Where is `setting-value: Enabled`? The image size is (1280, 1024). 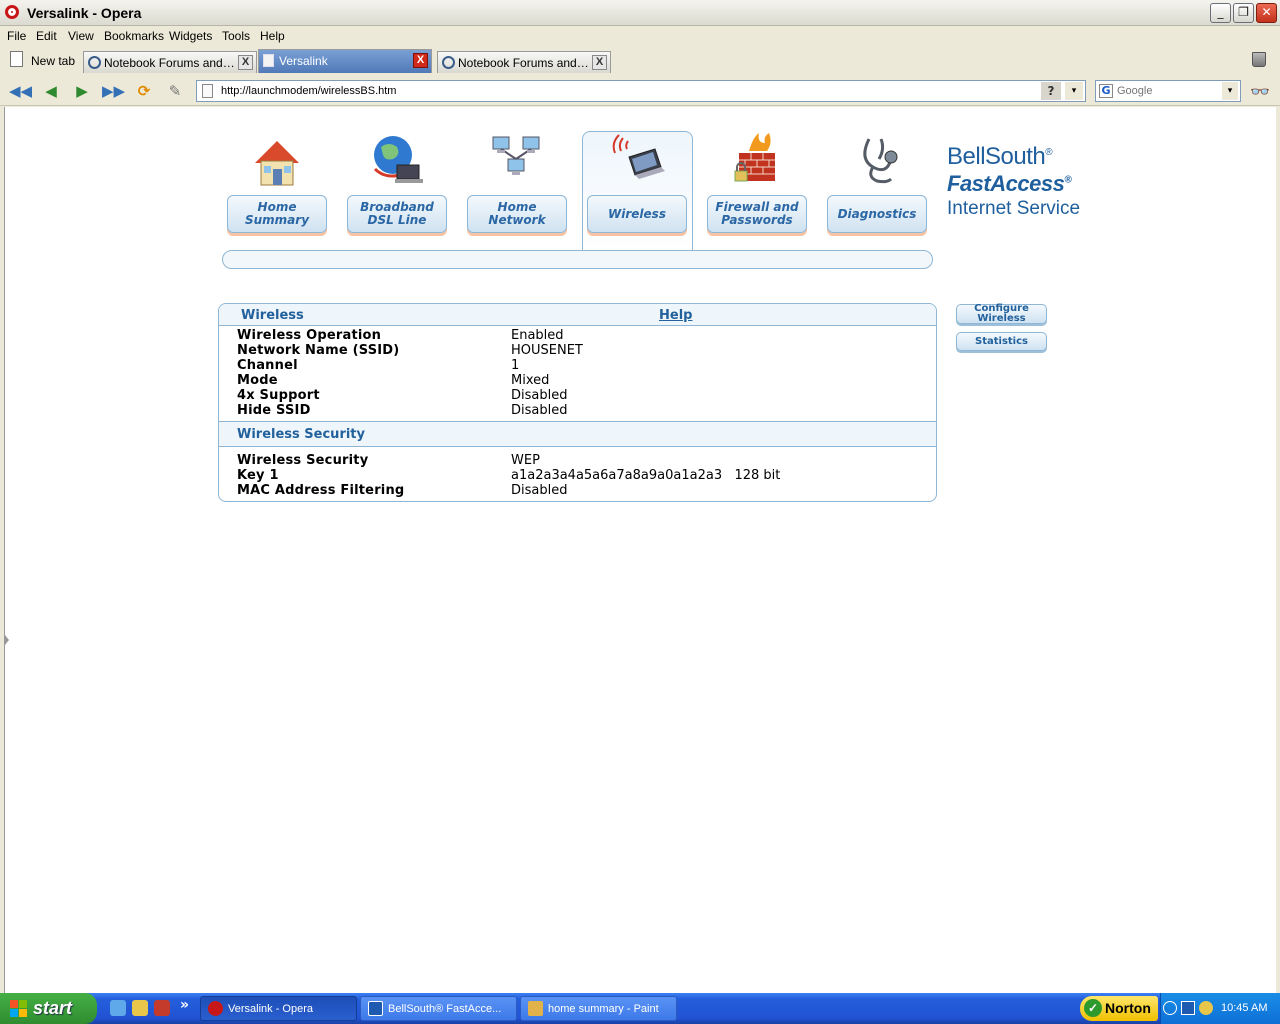 setting-value: Enabled is located at coordinates (537, 335).